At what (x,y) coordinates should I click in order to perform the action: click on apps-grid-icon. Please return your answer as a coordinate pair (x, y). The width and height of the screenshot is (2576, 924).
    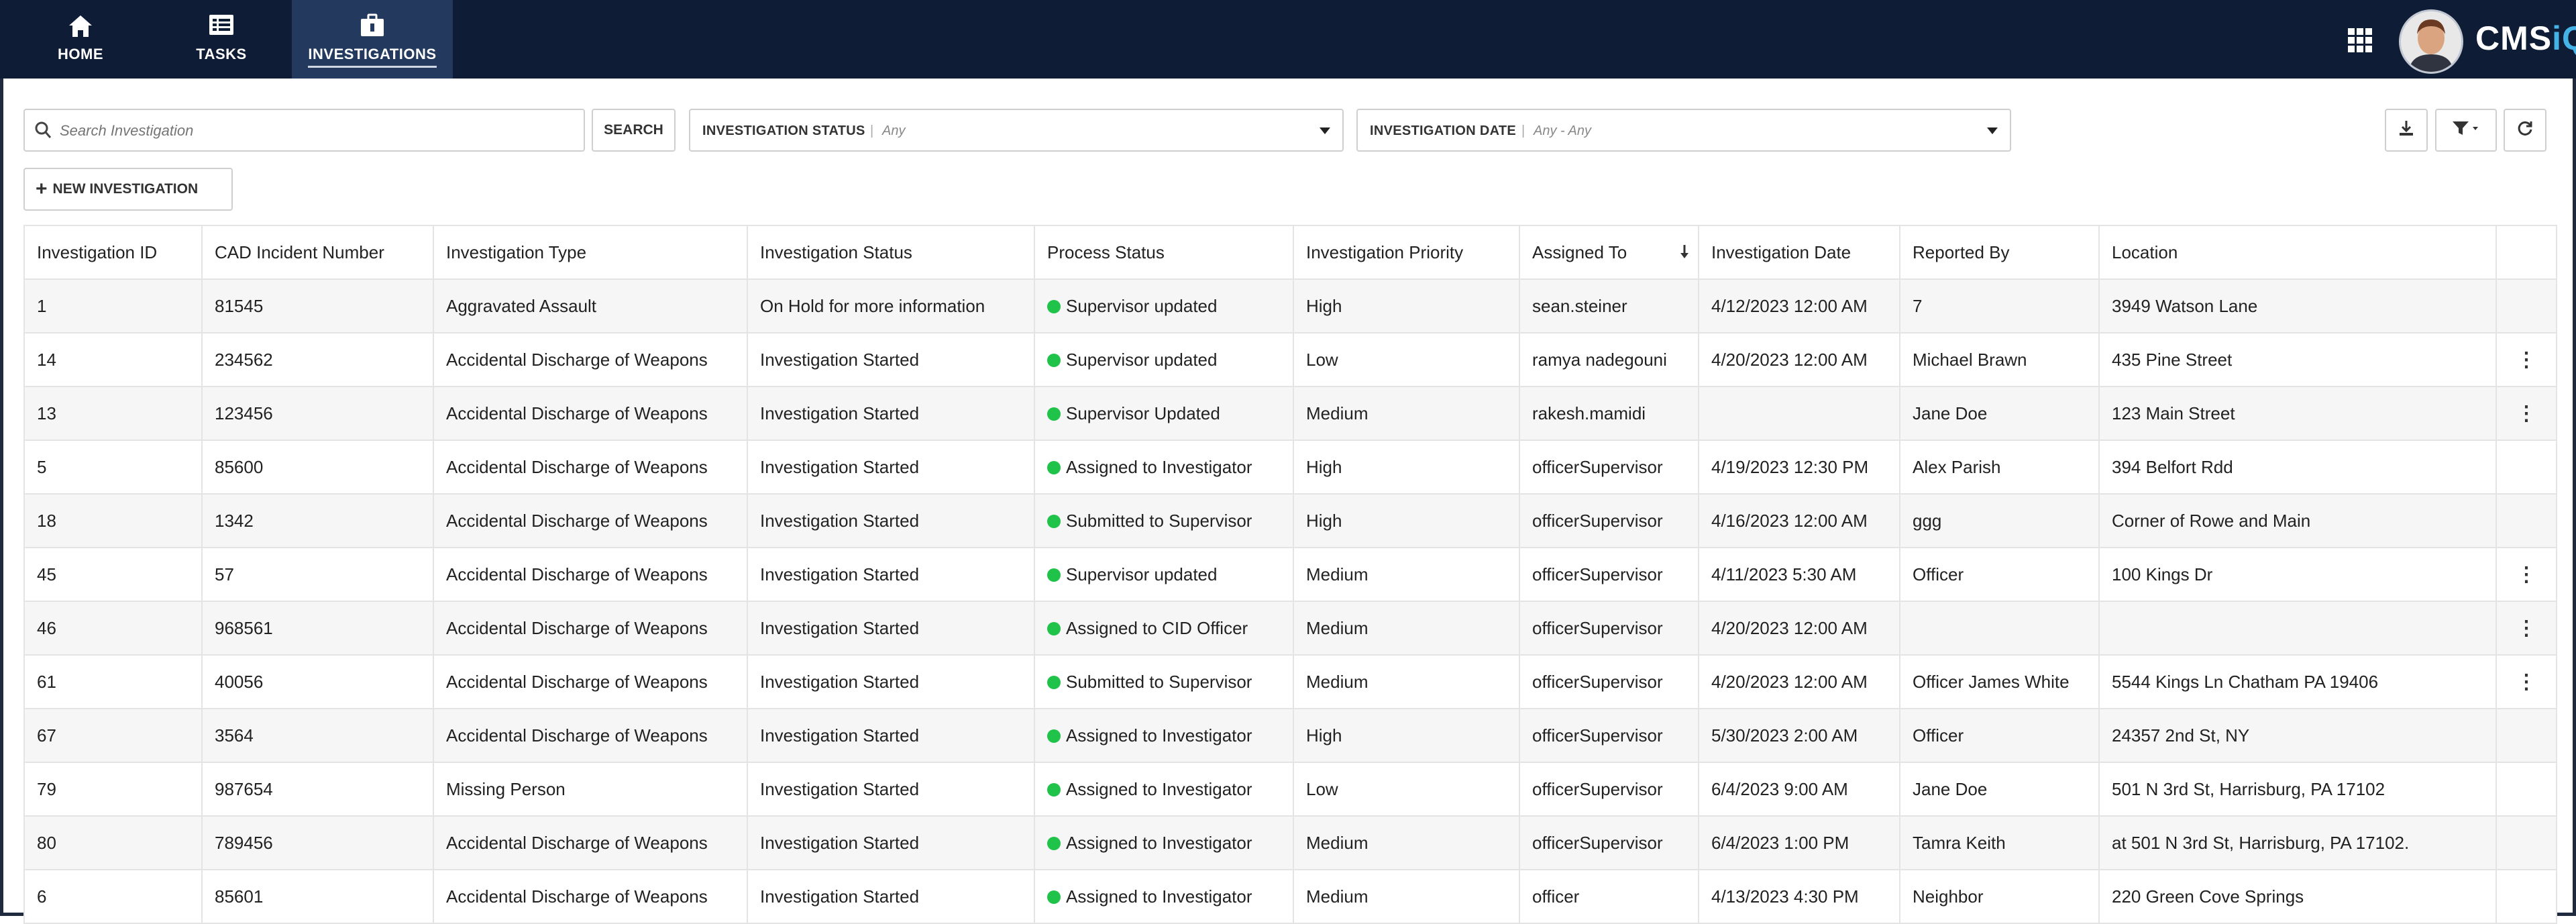
    Looking at the image, I should click on (2360, 40).